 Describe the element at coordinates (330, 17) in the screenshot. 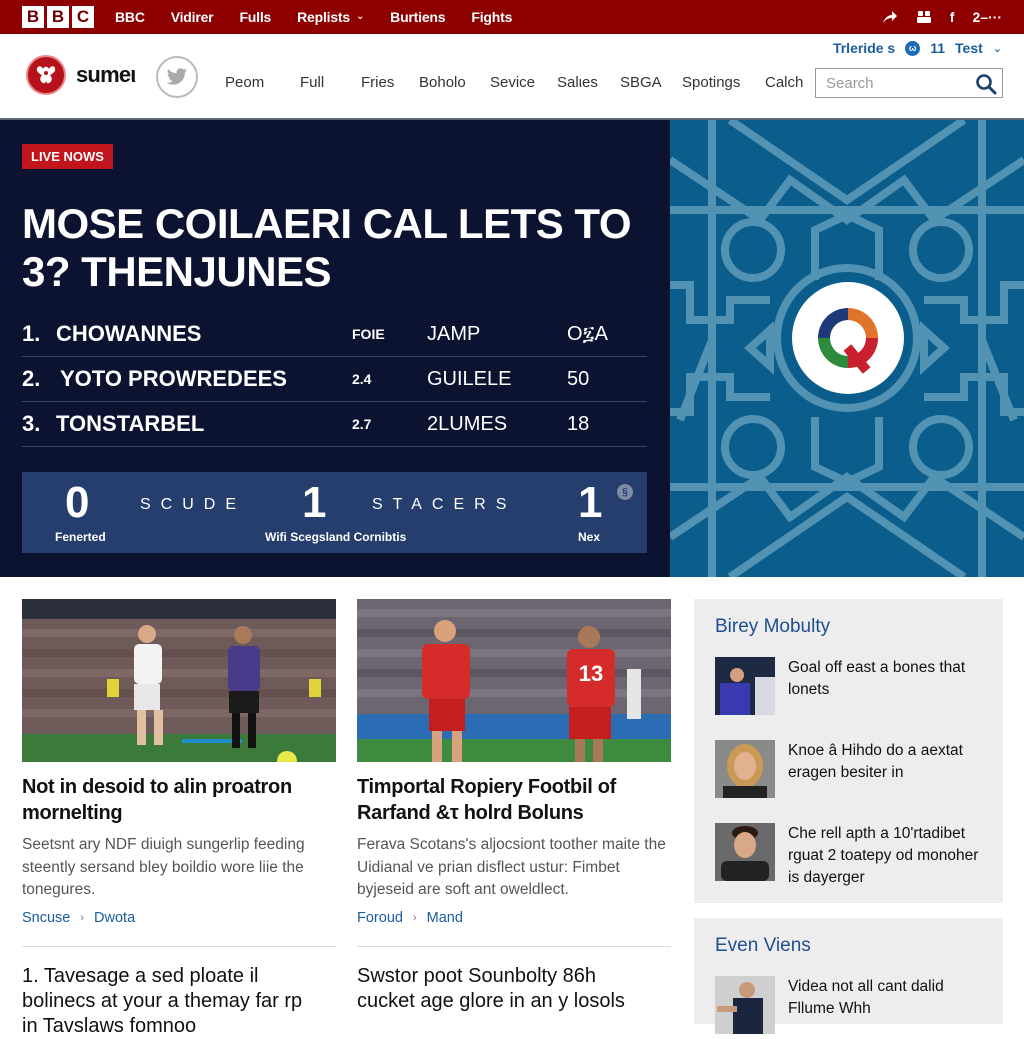

I see `top-nav-item-dropdown: Replists ⌄` at that location.